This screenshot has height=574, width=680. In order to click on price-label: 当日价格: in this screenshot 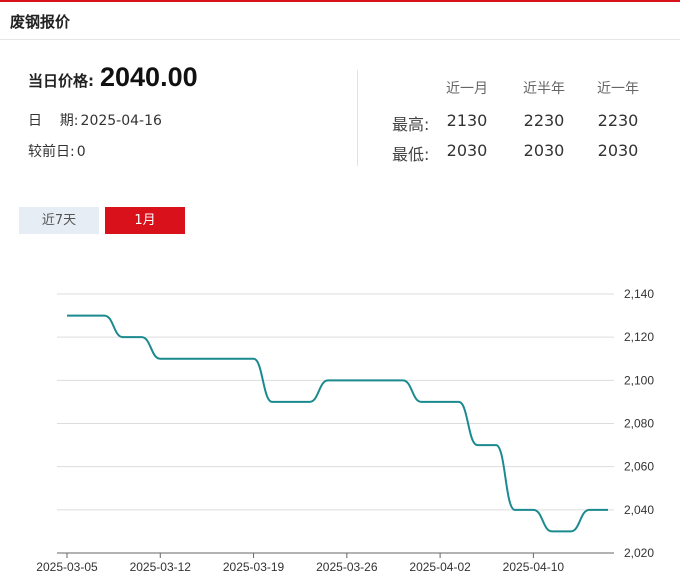, I will do `click(61, 81)`.